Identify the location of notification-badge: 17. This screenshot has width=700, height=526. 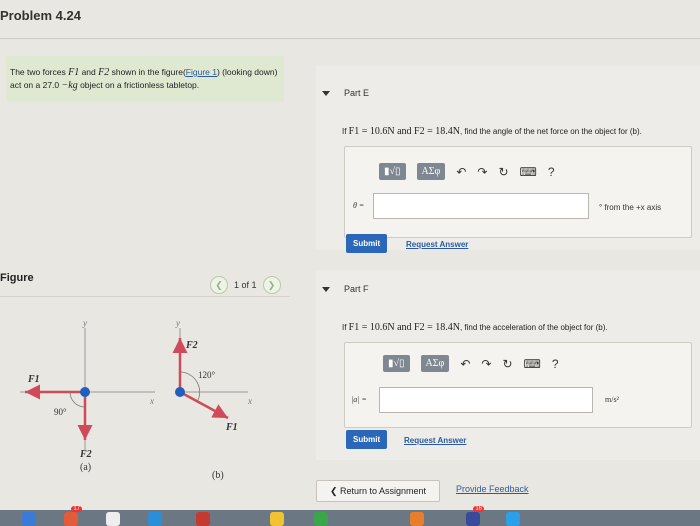
(76, 509).